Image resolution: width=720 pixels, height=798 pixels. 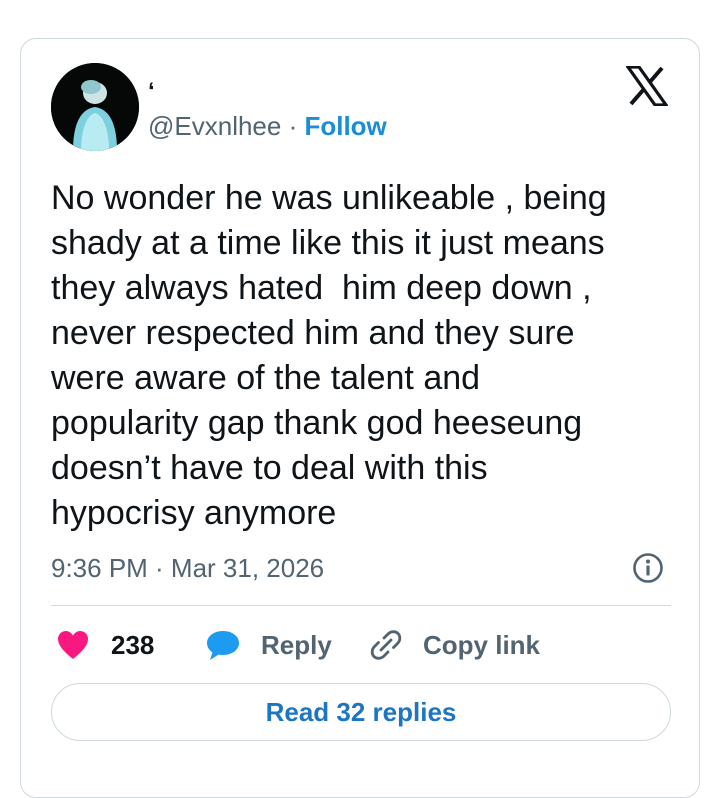 I want to click on read-replies-label: Read 32 replies, so click(x=361, y=711).